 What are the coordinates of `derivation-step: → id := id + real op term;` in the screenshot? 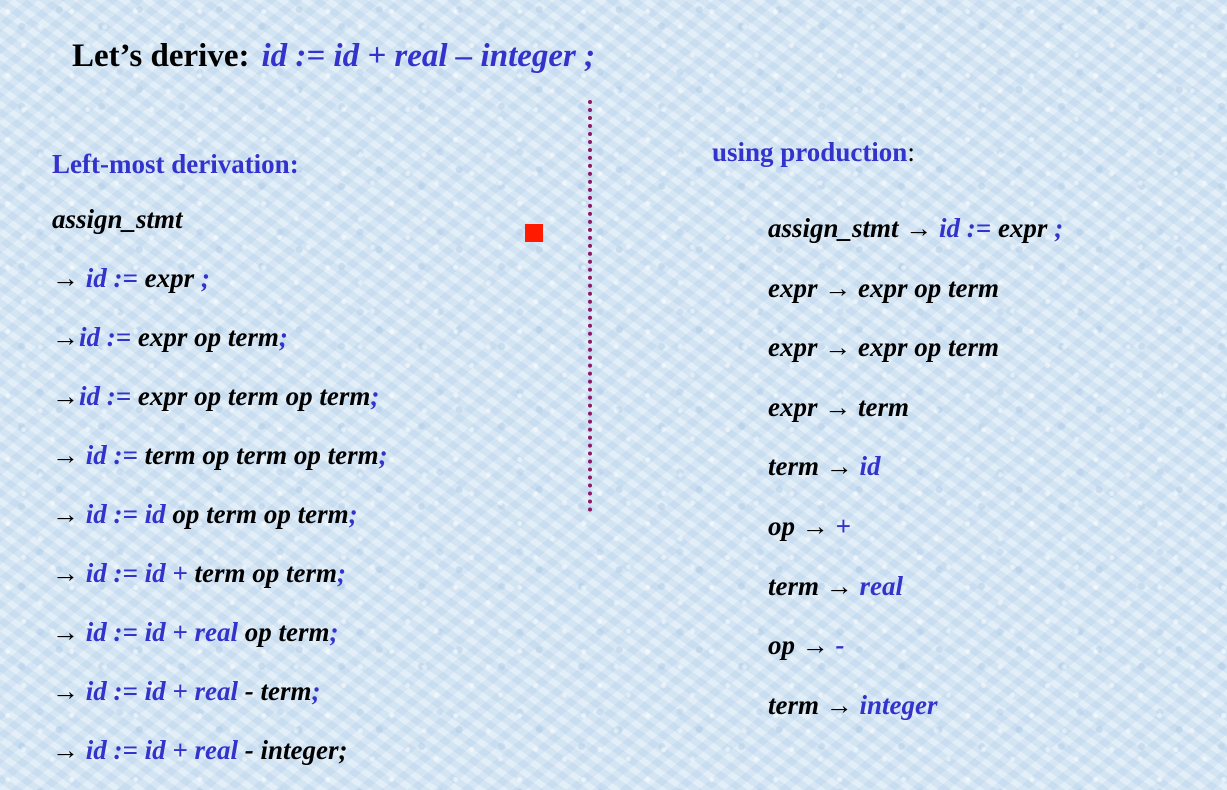 It's located at (317, 632).